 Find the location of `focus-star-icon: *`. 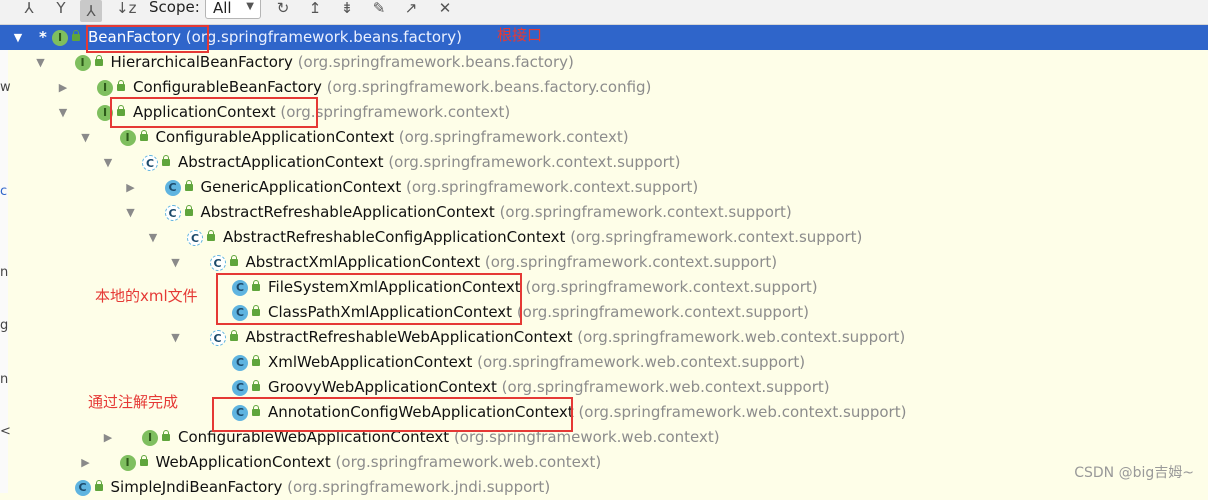

focus-star-icon: * is located at coordinates (43, 37).